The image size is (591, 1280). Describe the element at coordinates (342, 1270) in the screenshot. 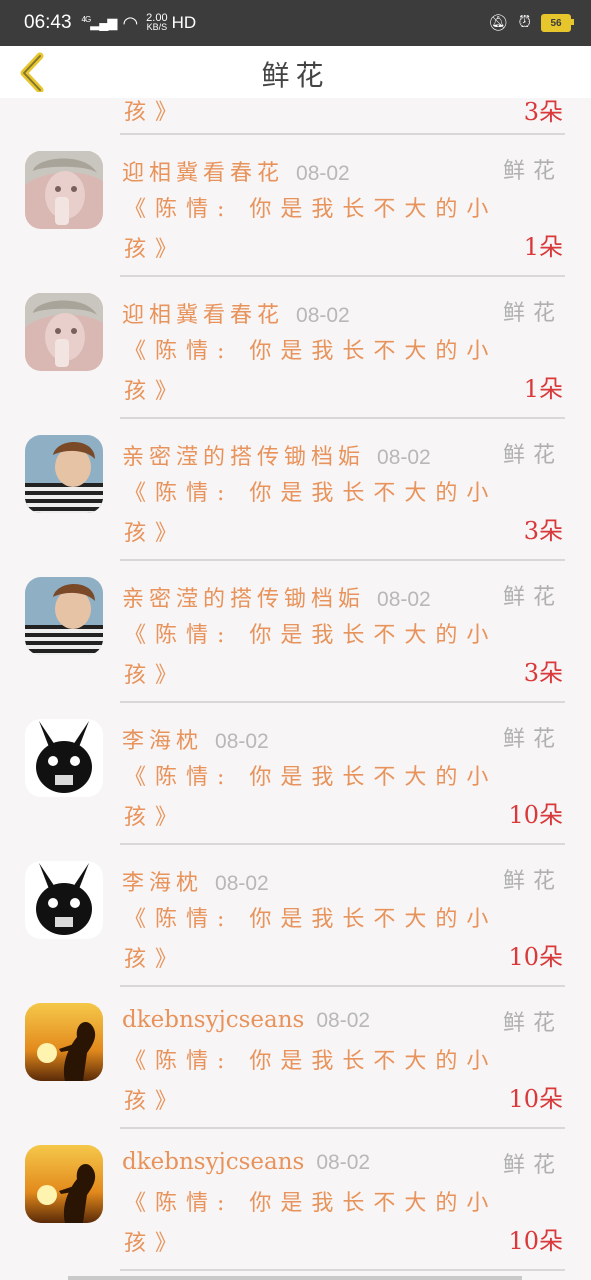

I see `divider` at that location.